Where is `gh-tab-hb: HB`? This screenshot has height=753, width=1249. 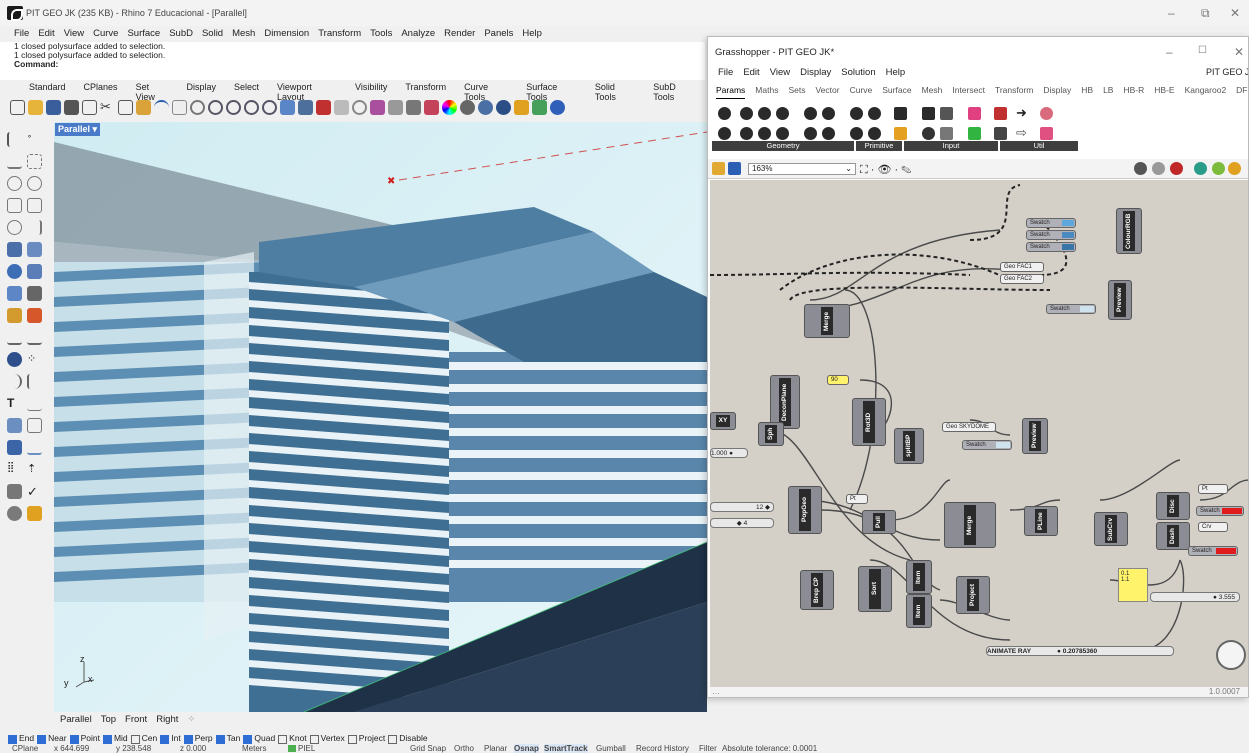 gh-tab-hb: HB is located at coordinates (1087, 92).